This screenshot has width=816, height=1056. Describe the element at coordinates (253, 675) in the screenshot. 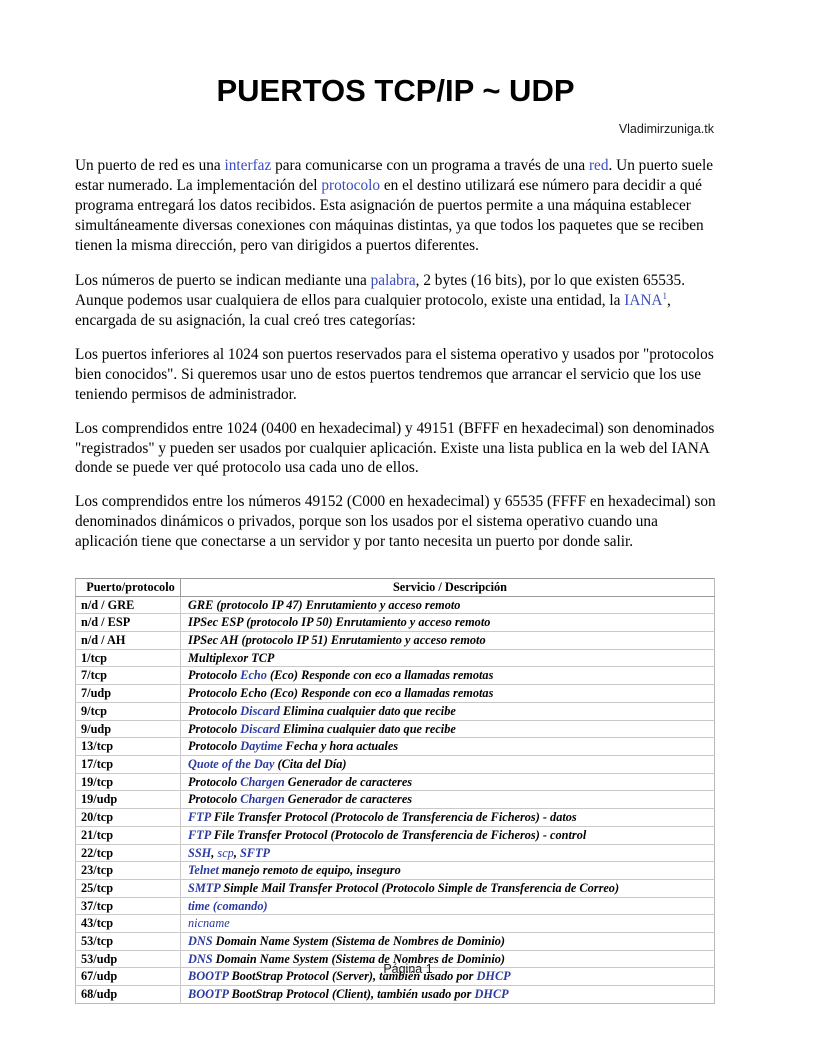

I see `inline-link: Echo` at that location.